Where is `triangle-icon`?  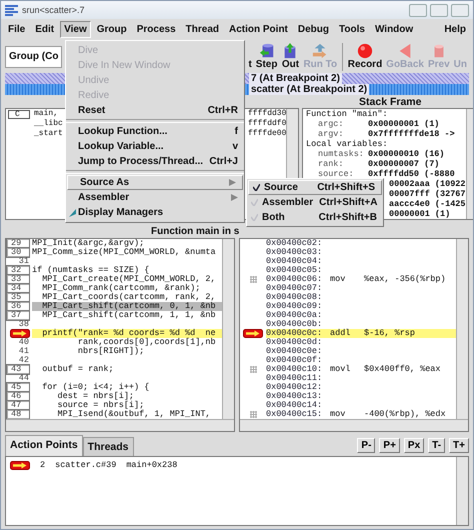
triangle-icon is located at coordinates (405, 51).